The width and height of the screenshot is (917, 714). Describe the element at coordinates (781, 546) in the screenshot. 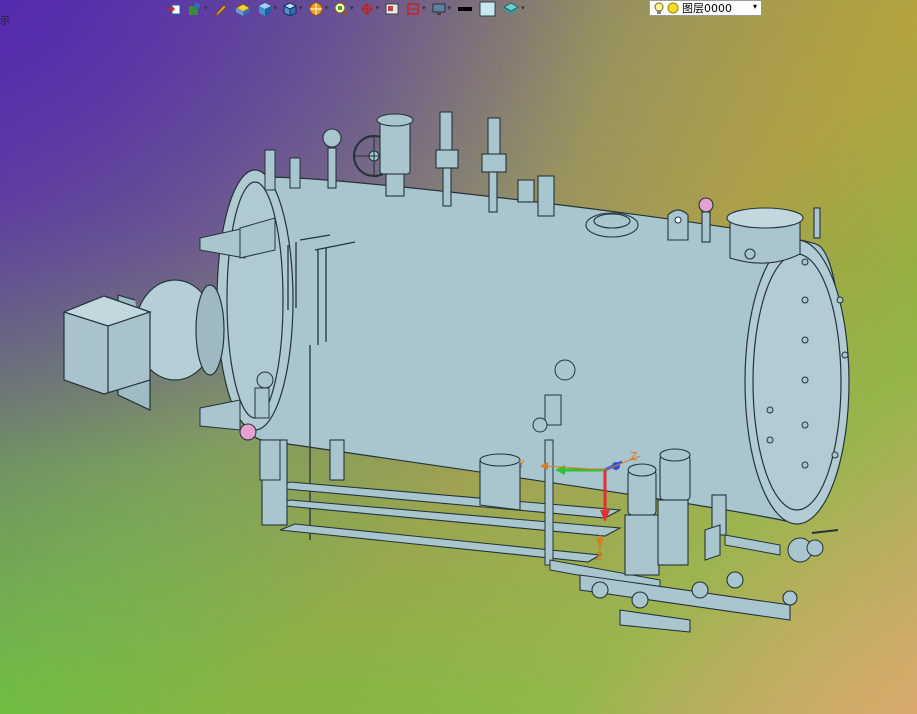

I see `side-outlet` at that location.